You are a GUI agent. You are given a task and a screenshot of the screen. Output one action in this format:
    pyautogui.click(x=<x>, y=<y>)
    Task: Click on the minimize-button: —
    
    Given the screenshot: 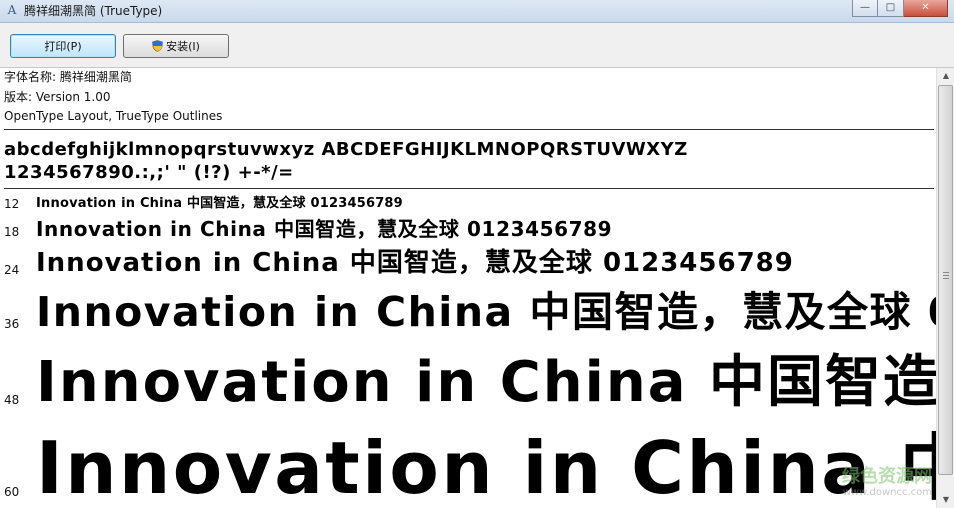 What is the action you would take?
    pyautogui.click(x=865, y=8)
    